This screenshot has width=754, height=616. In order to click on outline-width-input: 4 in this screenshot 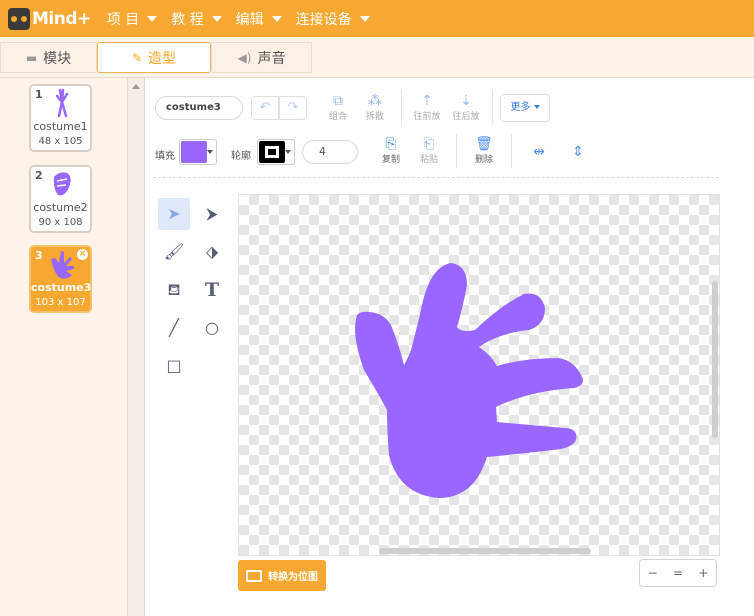, I will do `click(330, 152)`.